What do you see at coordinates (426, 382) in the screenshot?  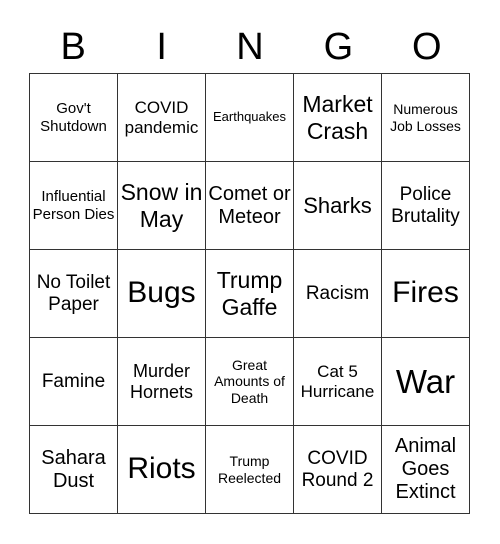 I see `bingo-cell: War` at bounding box center [426, 382].